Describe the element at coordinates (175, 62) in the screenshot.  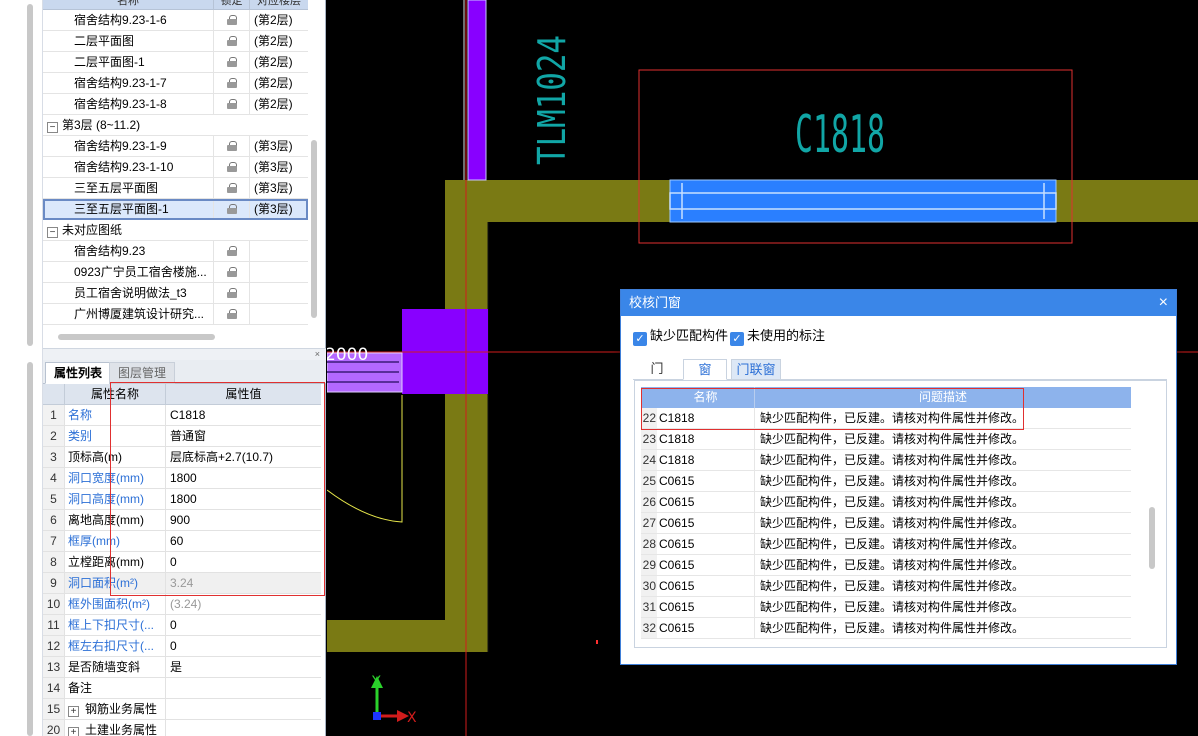
I see `tree-row: 二层平面图-1 (第2层)` at that location.